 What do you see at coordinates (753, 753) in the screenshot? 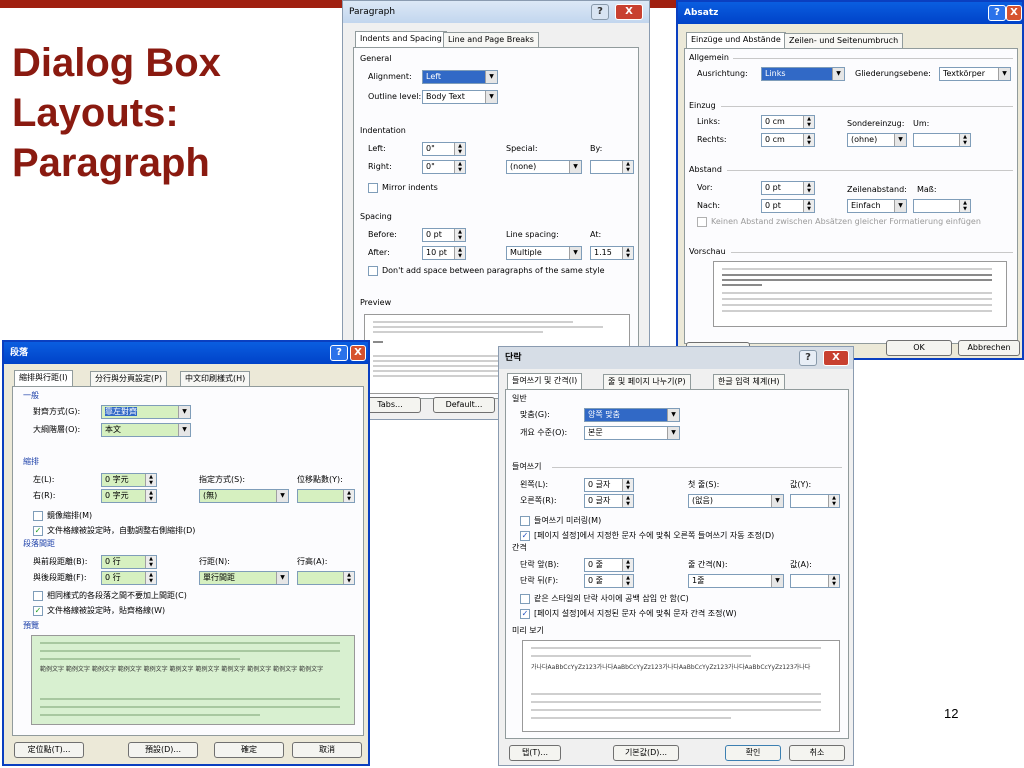
I see `ok-button: 확인` at bounding box center [753, 753].